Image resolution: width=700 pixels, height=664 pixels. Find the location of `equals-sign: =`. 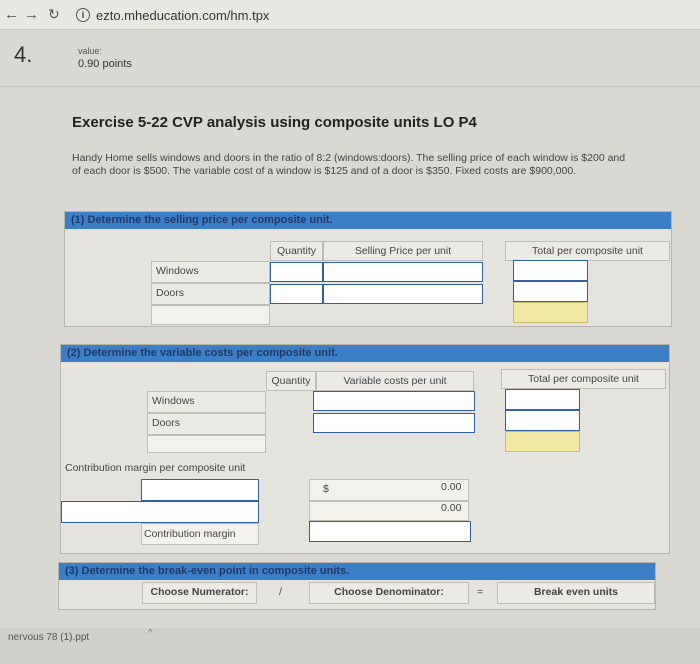

equals-sign: = is located at coordinates (480, 592).